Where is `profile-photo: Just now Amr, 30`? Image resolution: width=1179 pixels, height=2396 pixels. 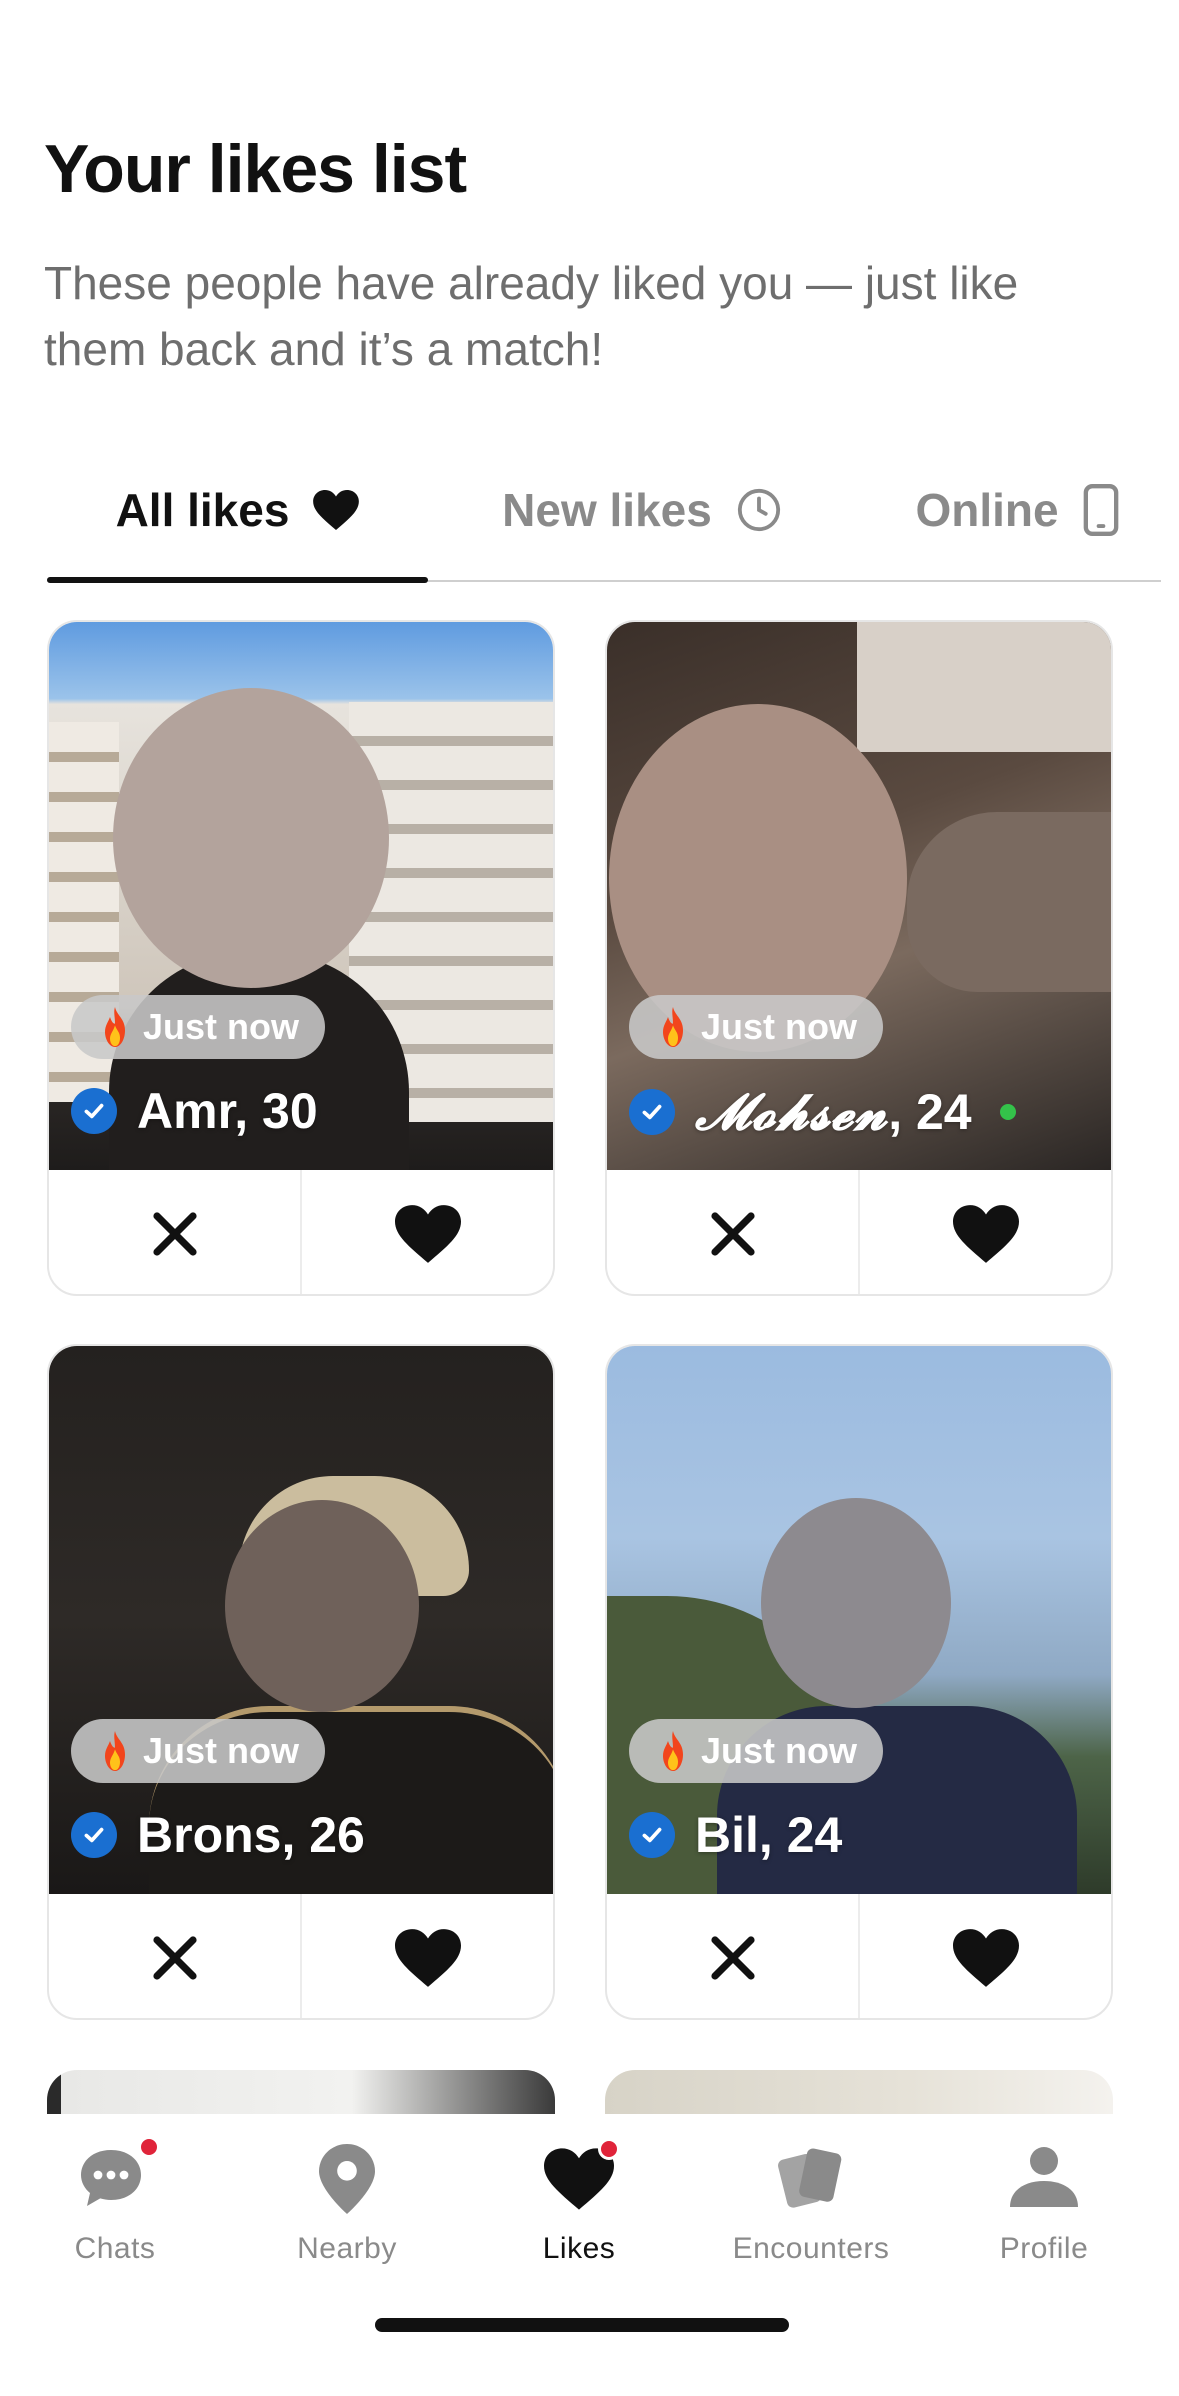 profile-photo: Just now Amr, 30 is located at coordinates (301, 896).